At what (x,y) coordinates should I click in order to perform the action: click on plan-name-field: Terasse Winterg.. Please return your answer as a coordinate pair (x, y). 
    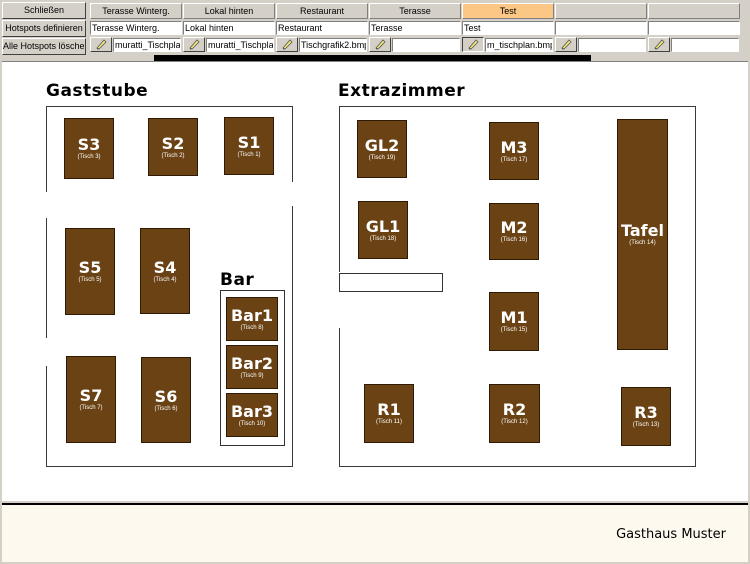
    Looking at the image, I should click on (136, 28).